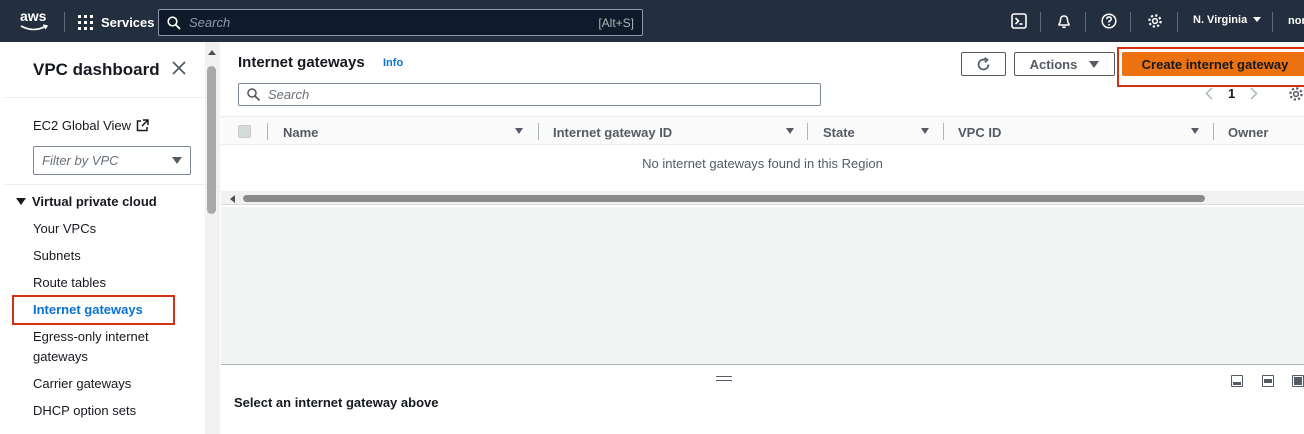 Image resolution: width=1304 pixels, height=434 pixels. I want to click on table-search-placeholder: Search, so click(289, 94).